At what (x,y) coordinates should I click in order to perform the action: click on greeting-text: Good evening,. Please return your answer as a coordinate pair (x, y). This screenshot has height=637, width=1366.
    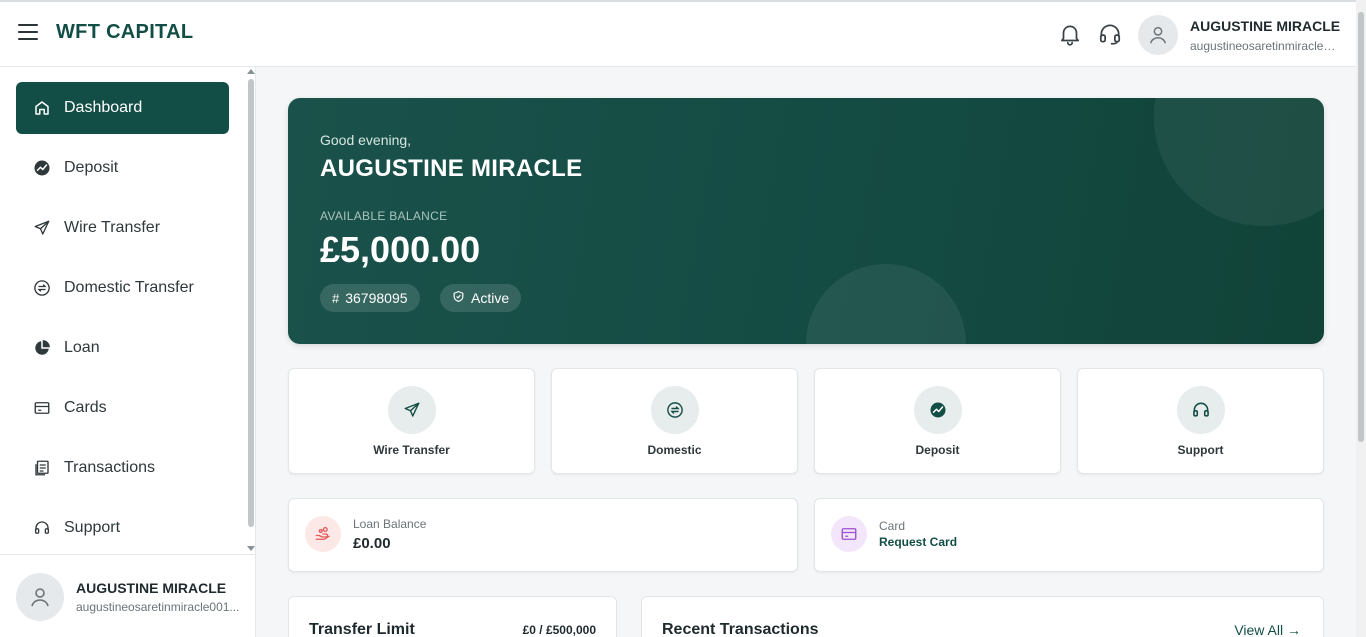
    Looking at the image, I should click on (366, 140).